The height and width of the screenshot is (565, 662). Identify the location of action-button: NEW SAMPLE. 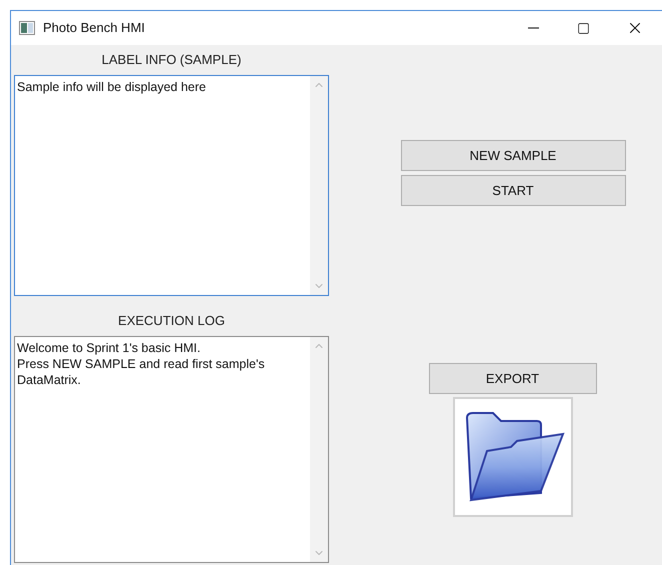
(513, 155).